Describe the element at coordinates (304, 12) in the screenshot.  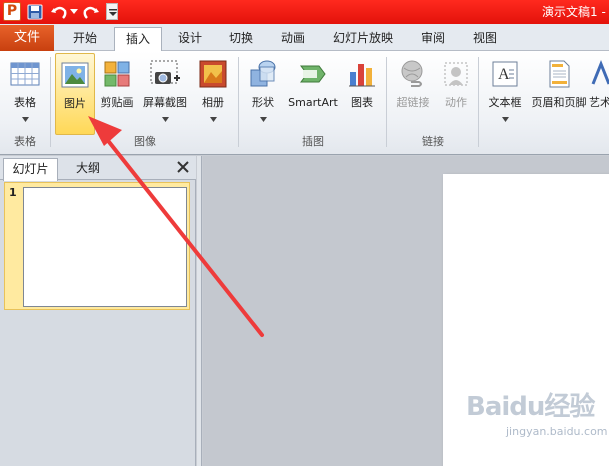
I see `title-bar: P 演示文稿1 -` at that location.